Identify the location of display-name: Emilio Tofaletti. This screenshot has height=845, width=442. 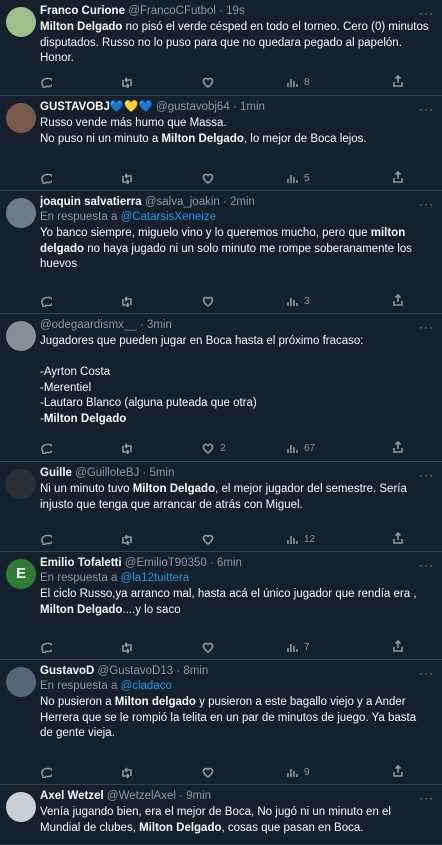
(81, 563).